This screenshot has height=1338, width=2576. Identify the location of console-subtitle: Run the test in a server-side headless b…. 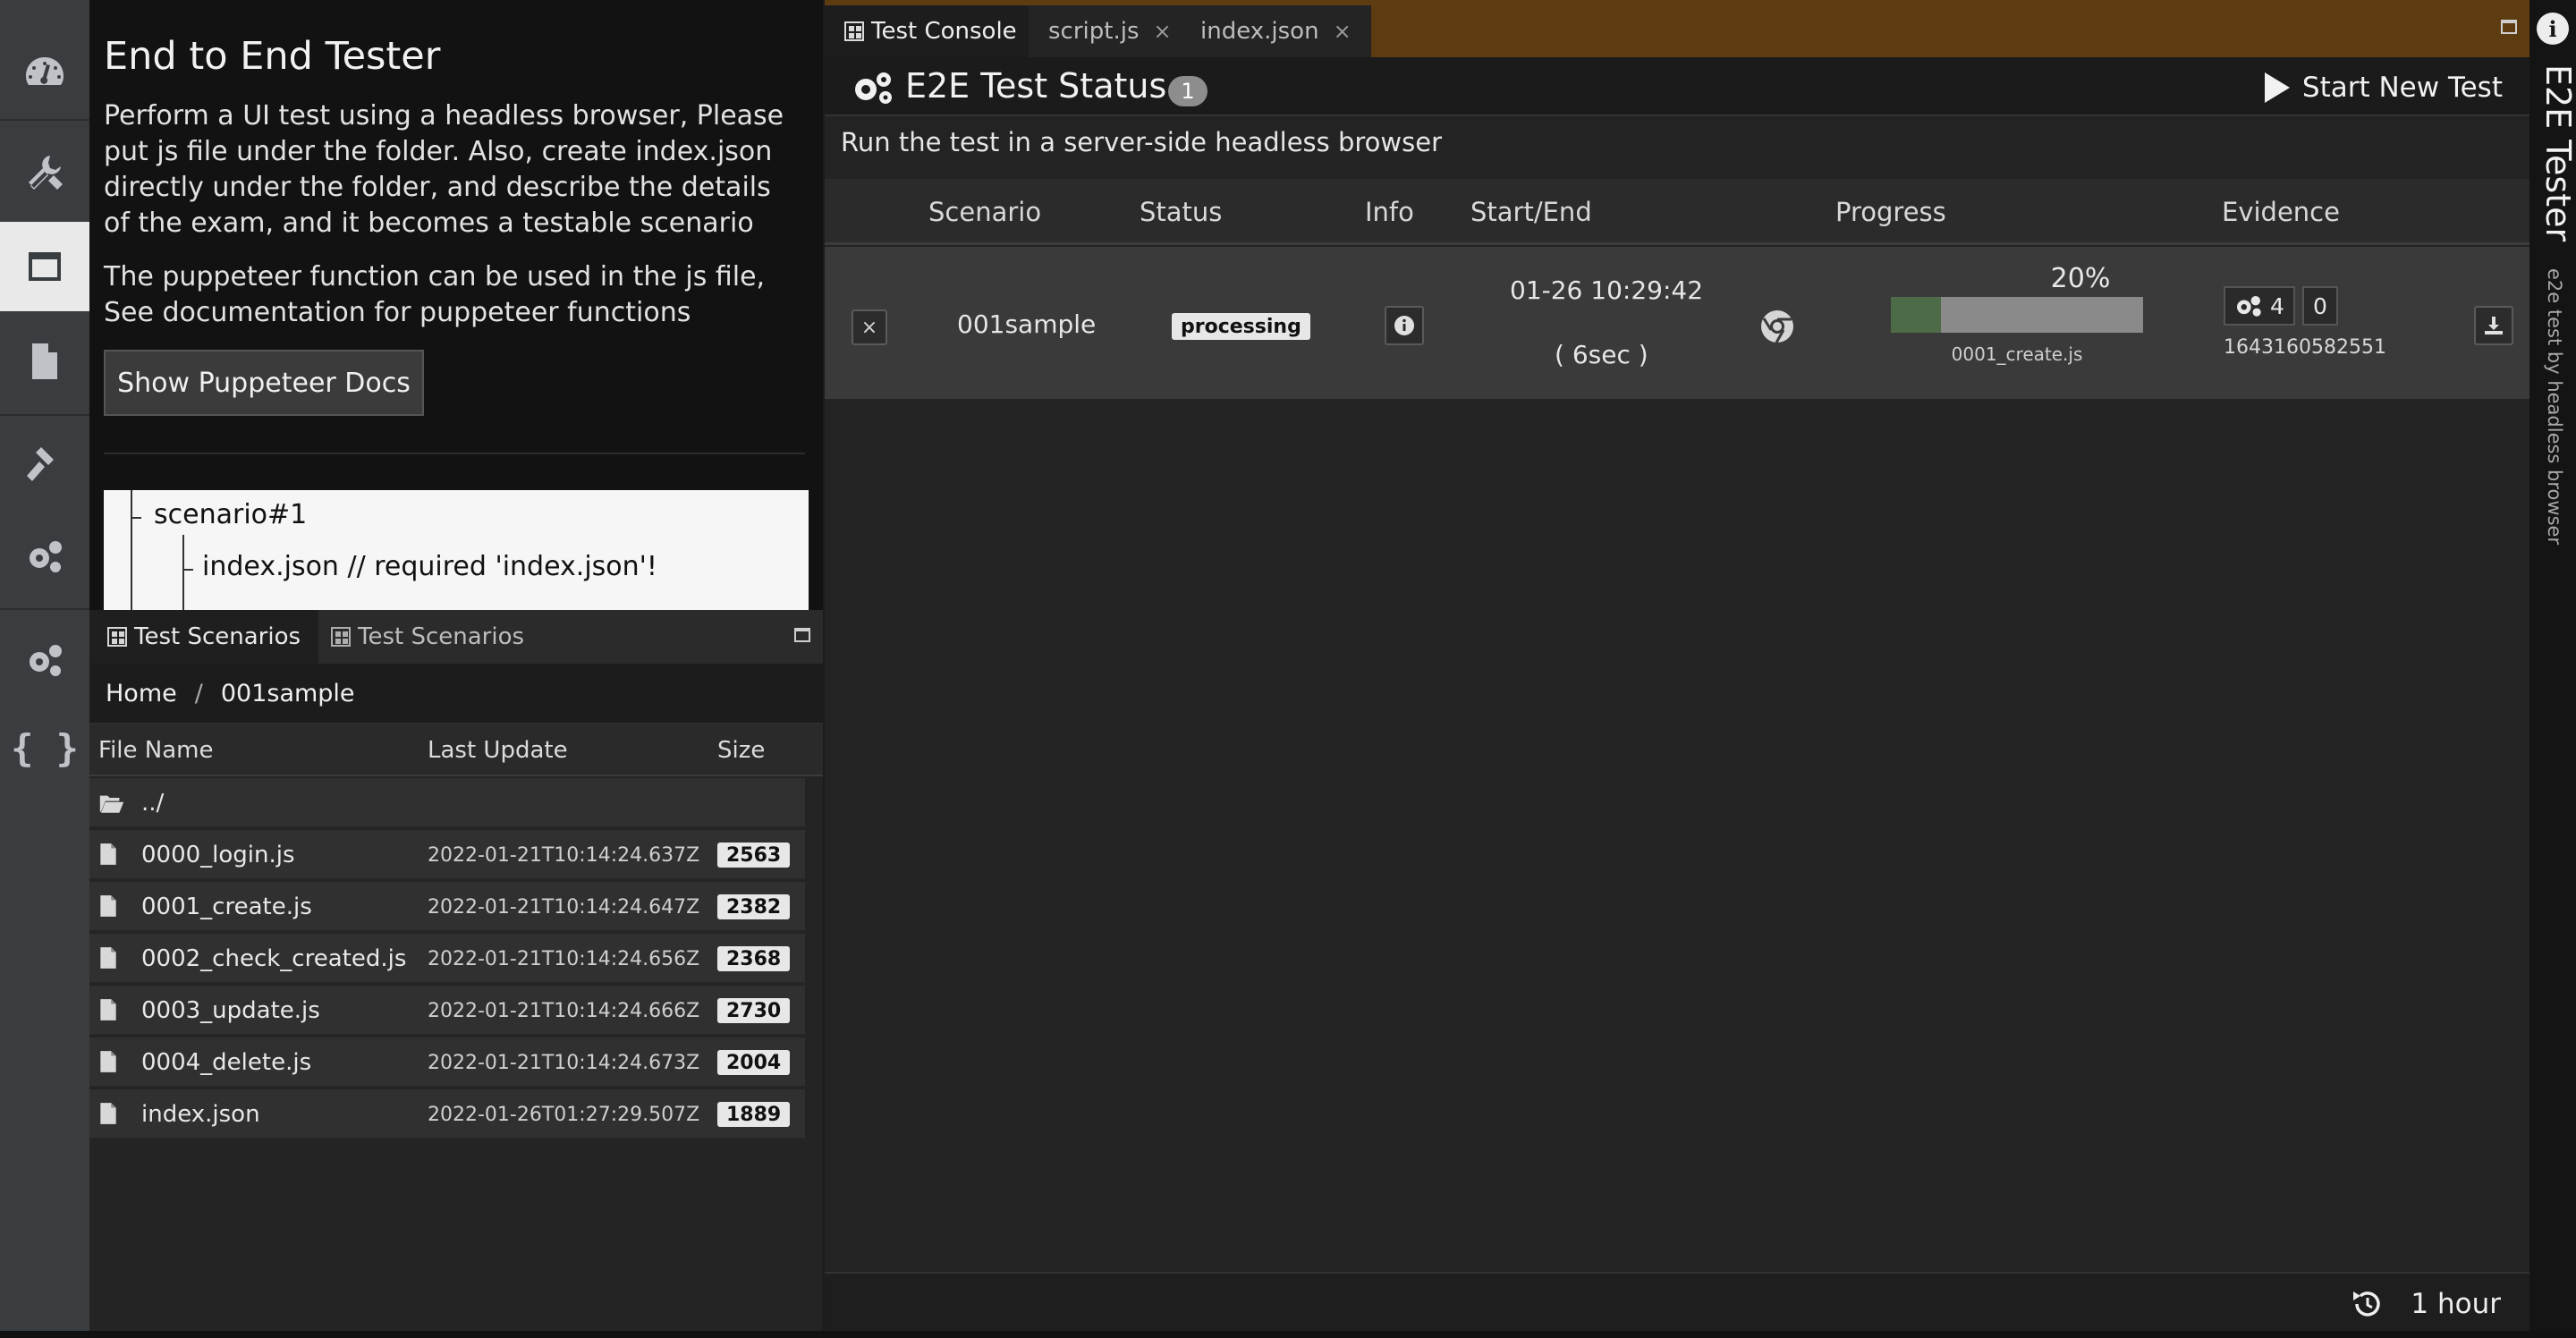
(1141, 142).